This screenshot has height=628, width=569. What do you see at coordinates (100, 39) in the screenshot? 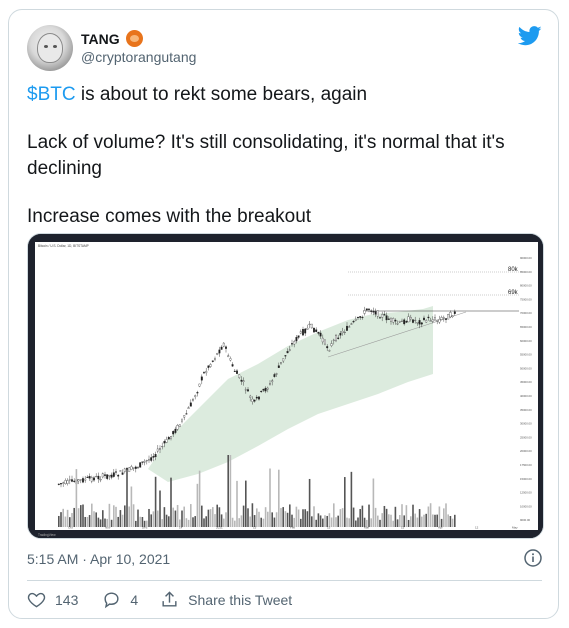
I see `author-name: TANG` at bounding box center [100, 39].